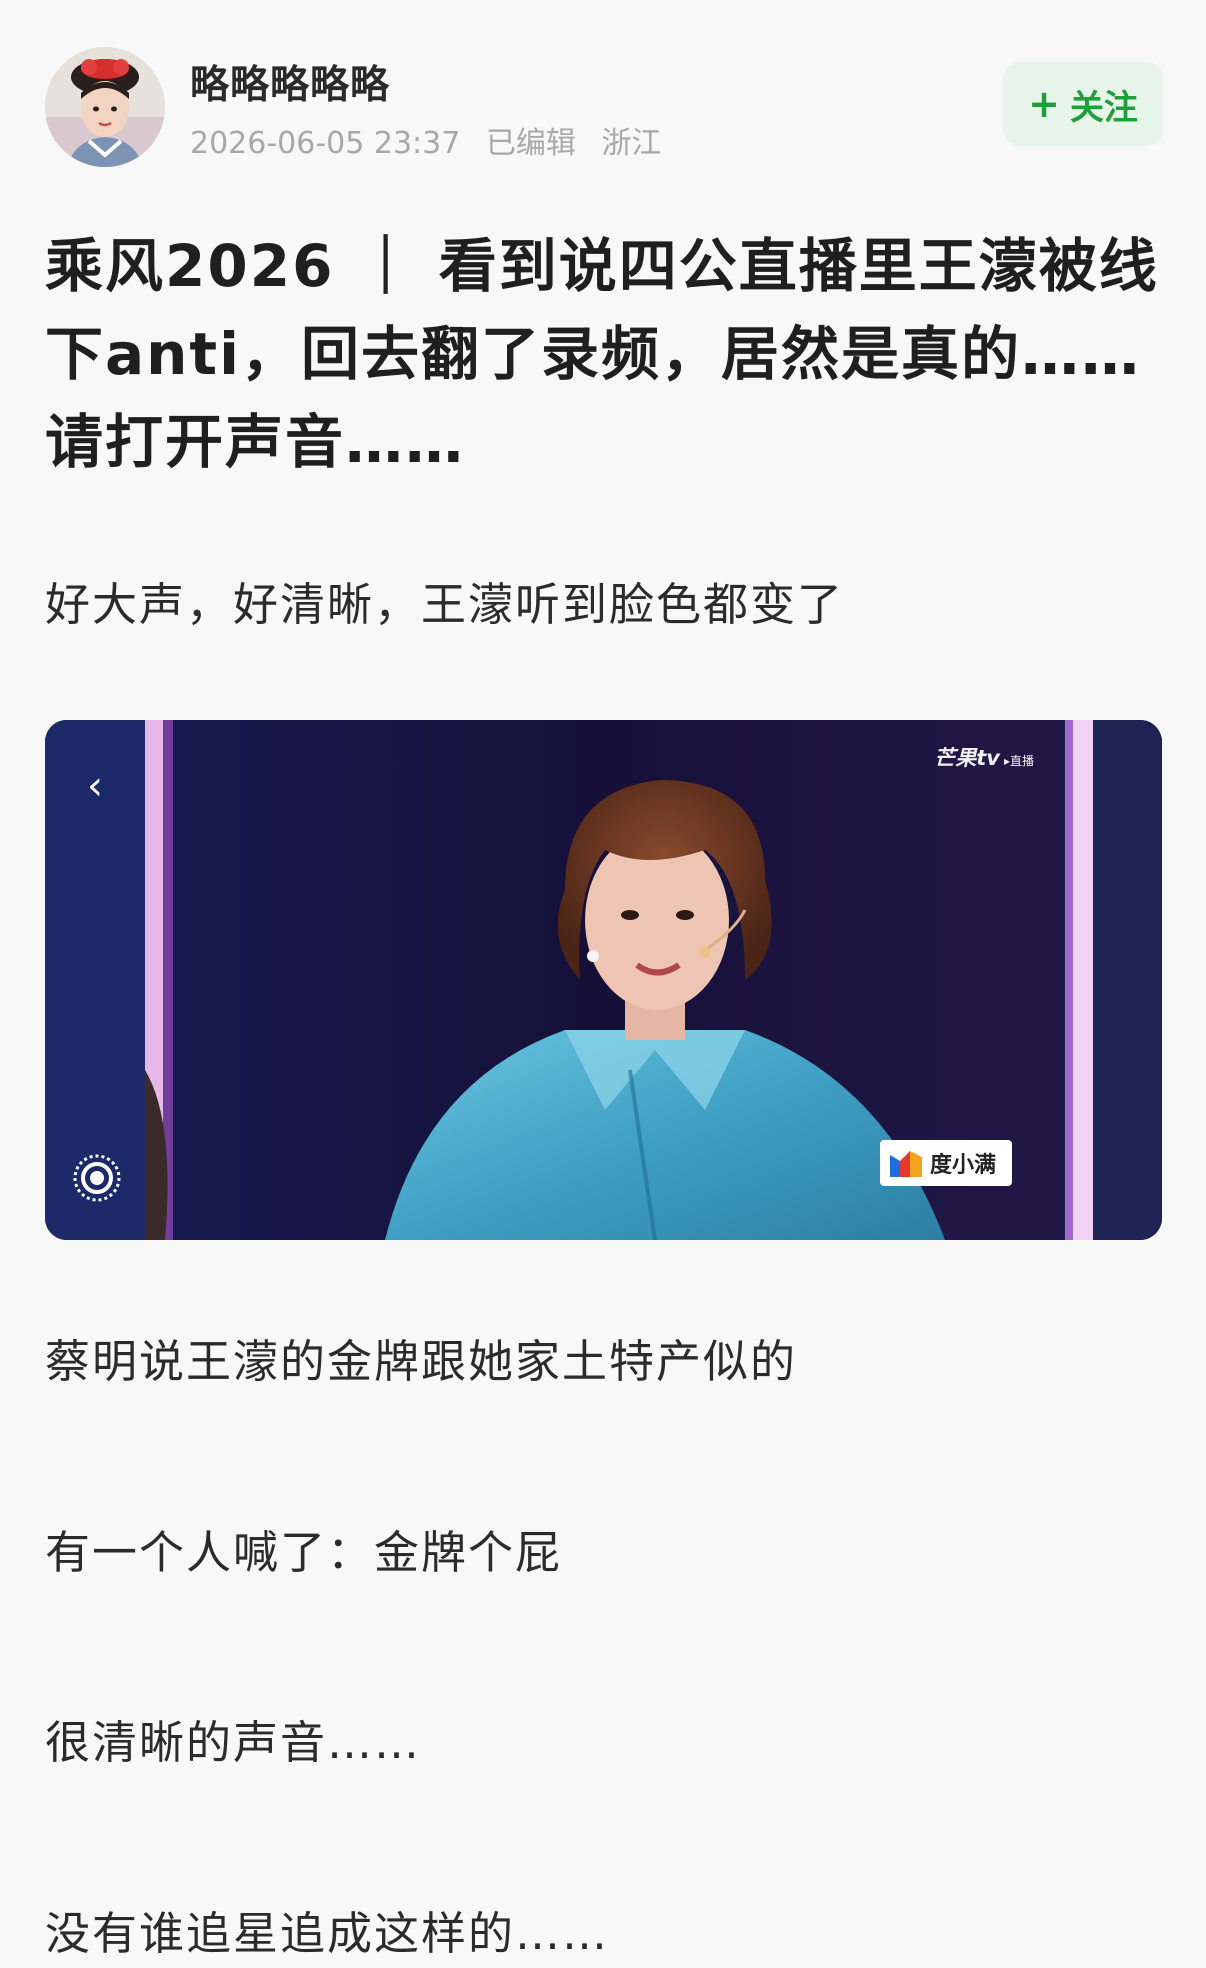 The height and width of the screenshot is (1968, 1206). I want to click on live-target-icon, so click(97, 1178).